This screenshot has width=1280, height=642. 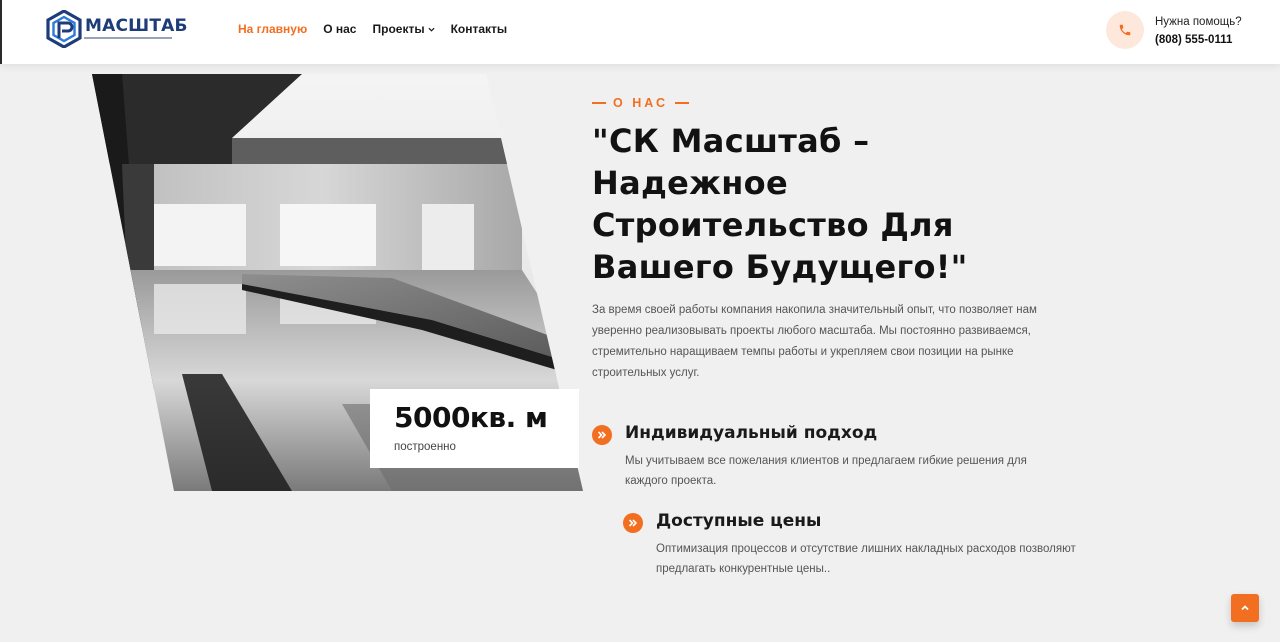 I want to click on stat-label: построенно, so click(x=425, y=447).